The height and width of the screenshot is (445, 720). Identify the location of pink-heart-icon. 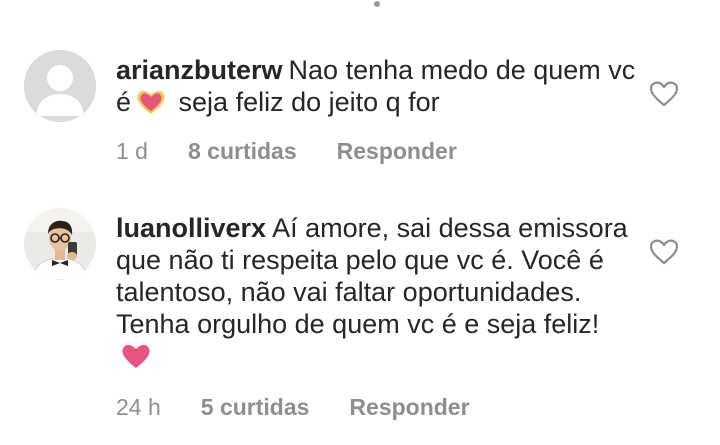
(136, 356).